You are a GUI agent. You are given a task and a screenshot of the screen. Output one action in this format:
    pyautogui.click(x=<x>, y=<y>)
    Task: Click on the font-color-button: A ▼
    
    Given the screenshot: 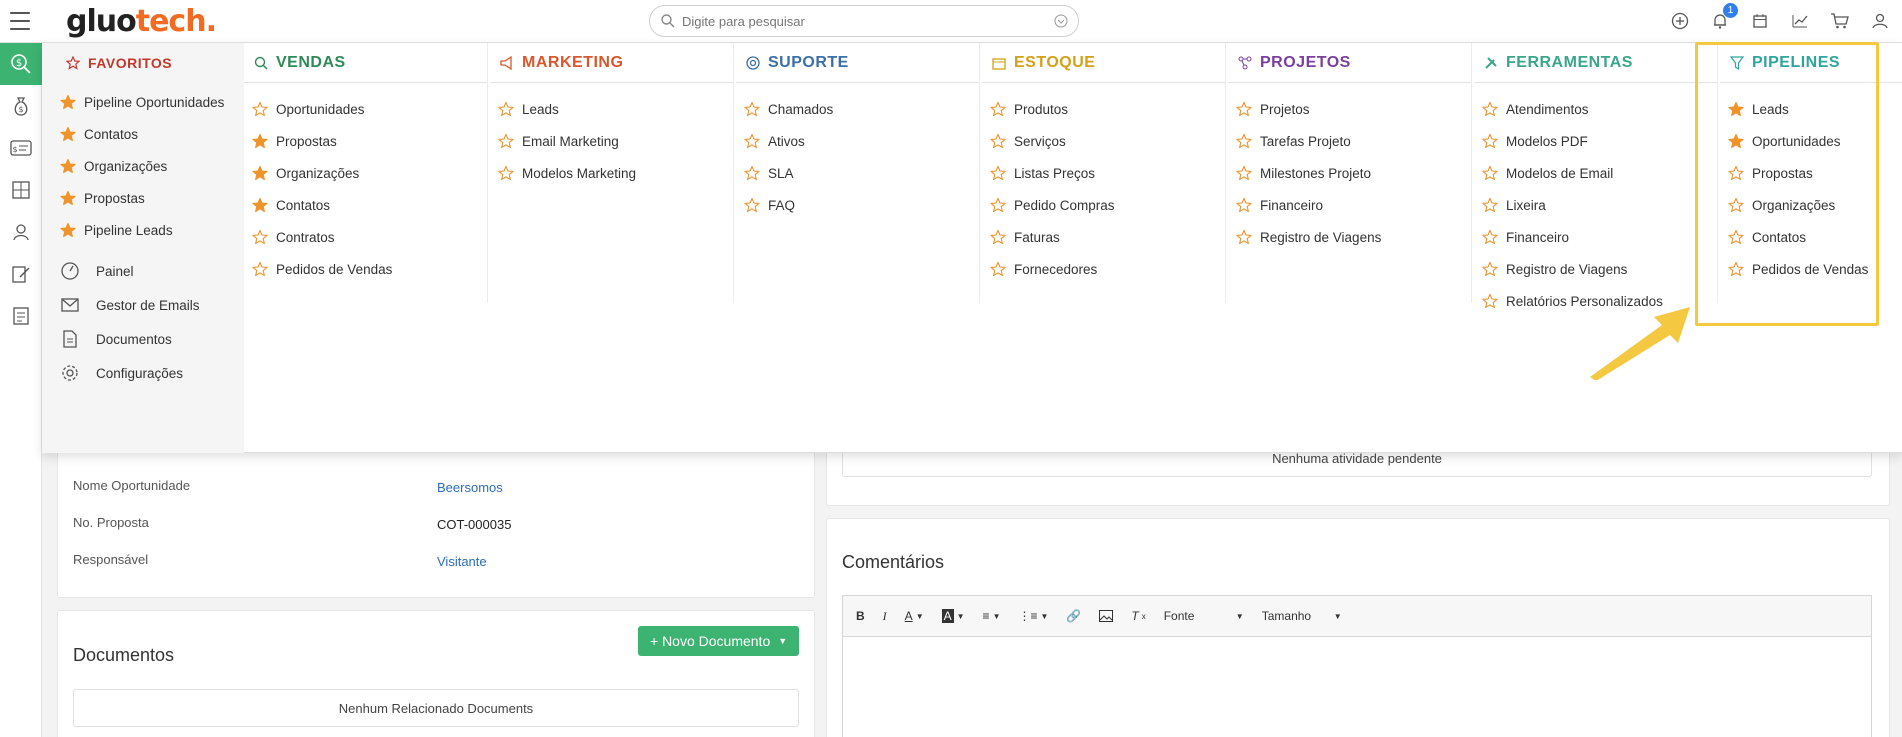 What is the action you would take?
    pyautogui.click(x=914, y=616)
    